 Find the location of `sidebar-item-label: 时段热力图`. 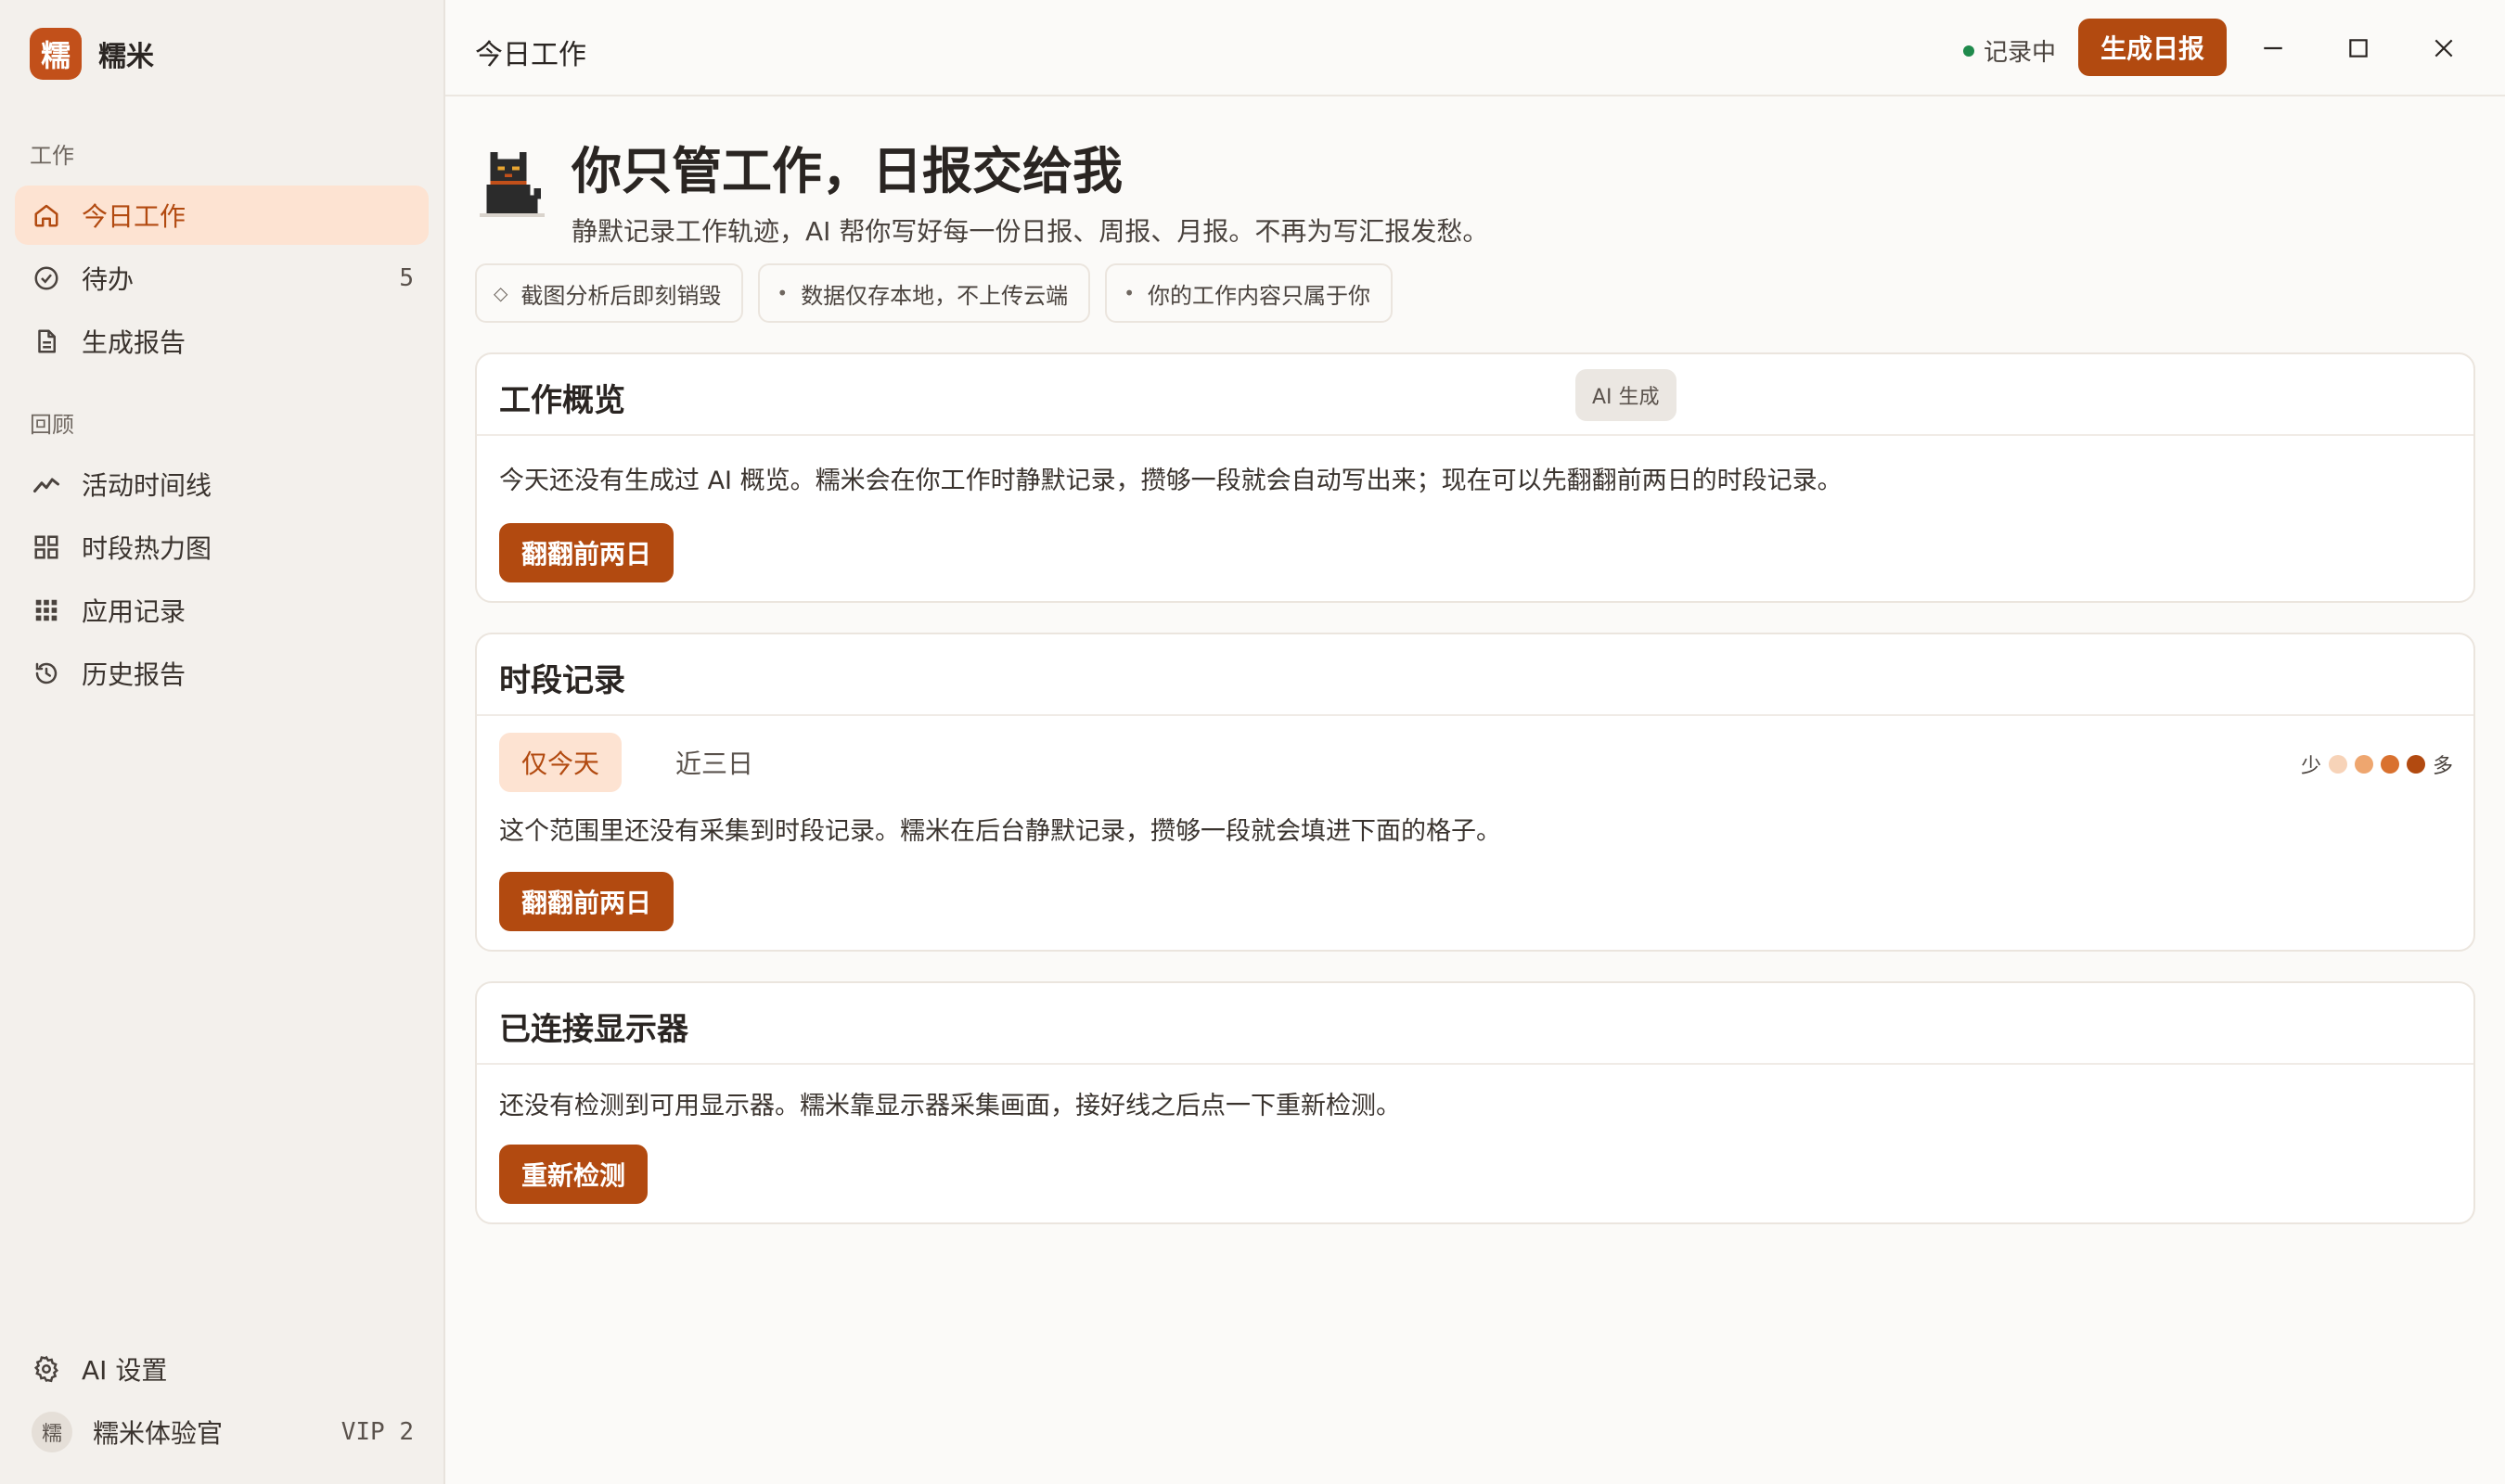

sidebar-item-label: 时段热力图 is located at coordinates (147, 548).